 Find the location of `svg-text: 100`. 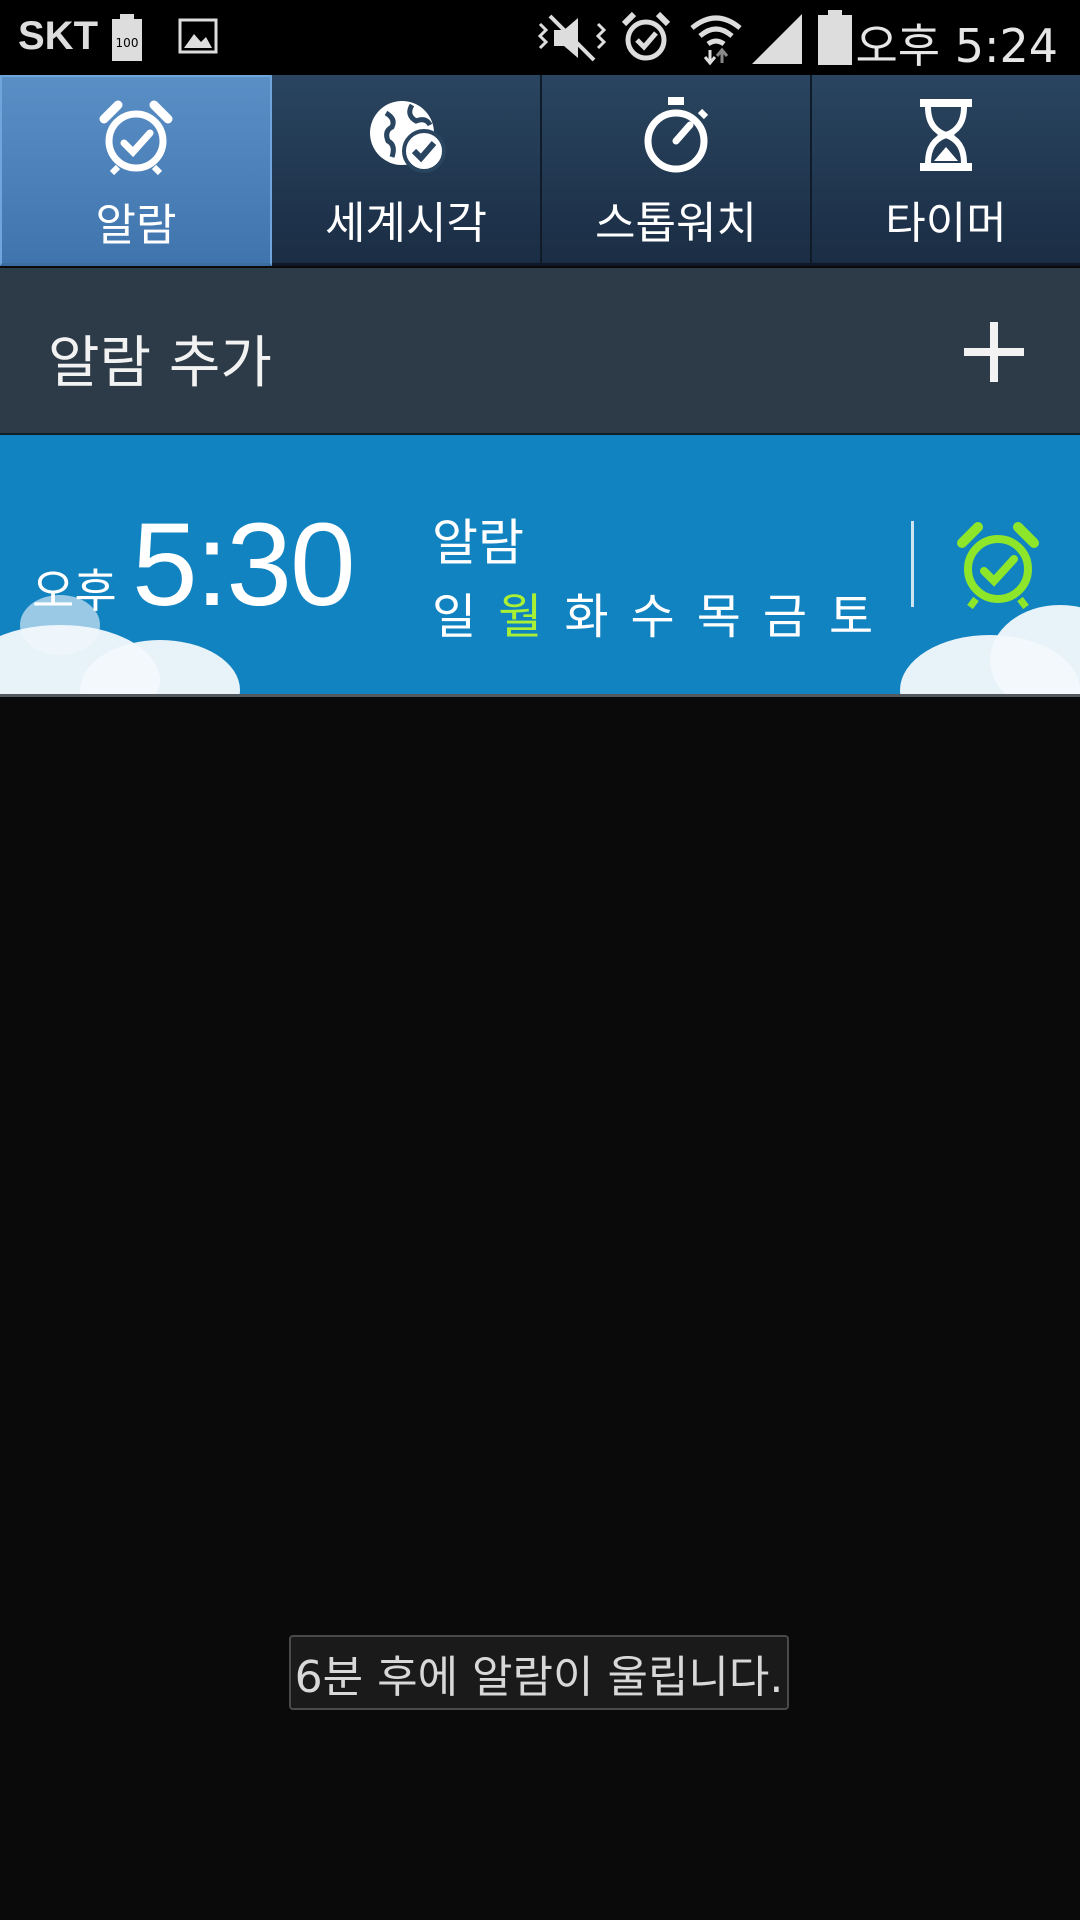

svg-text: 100 is located at coordinates (127, 43).